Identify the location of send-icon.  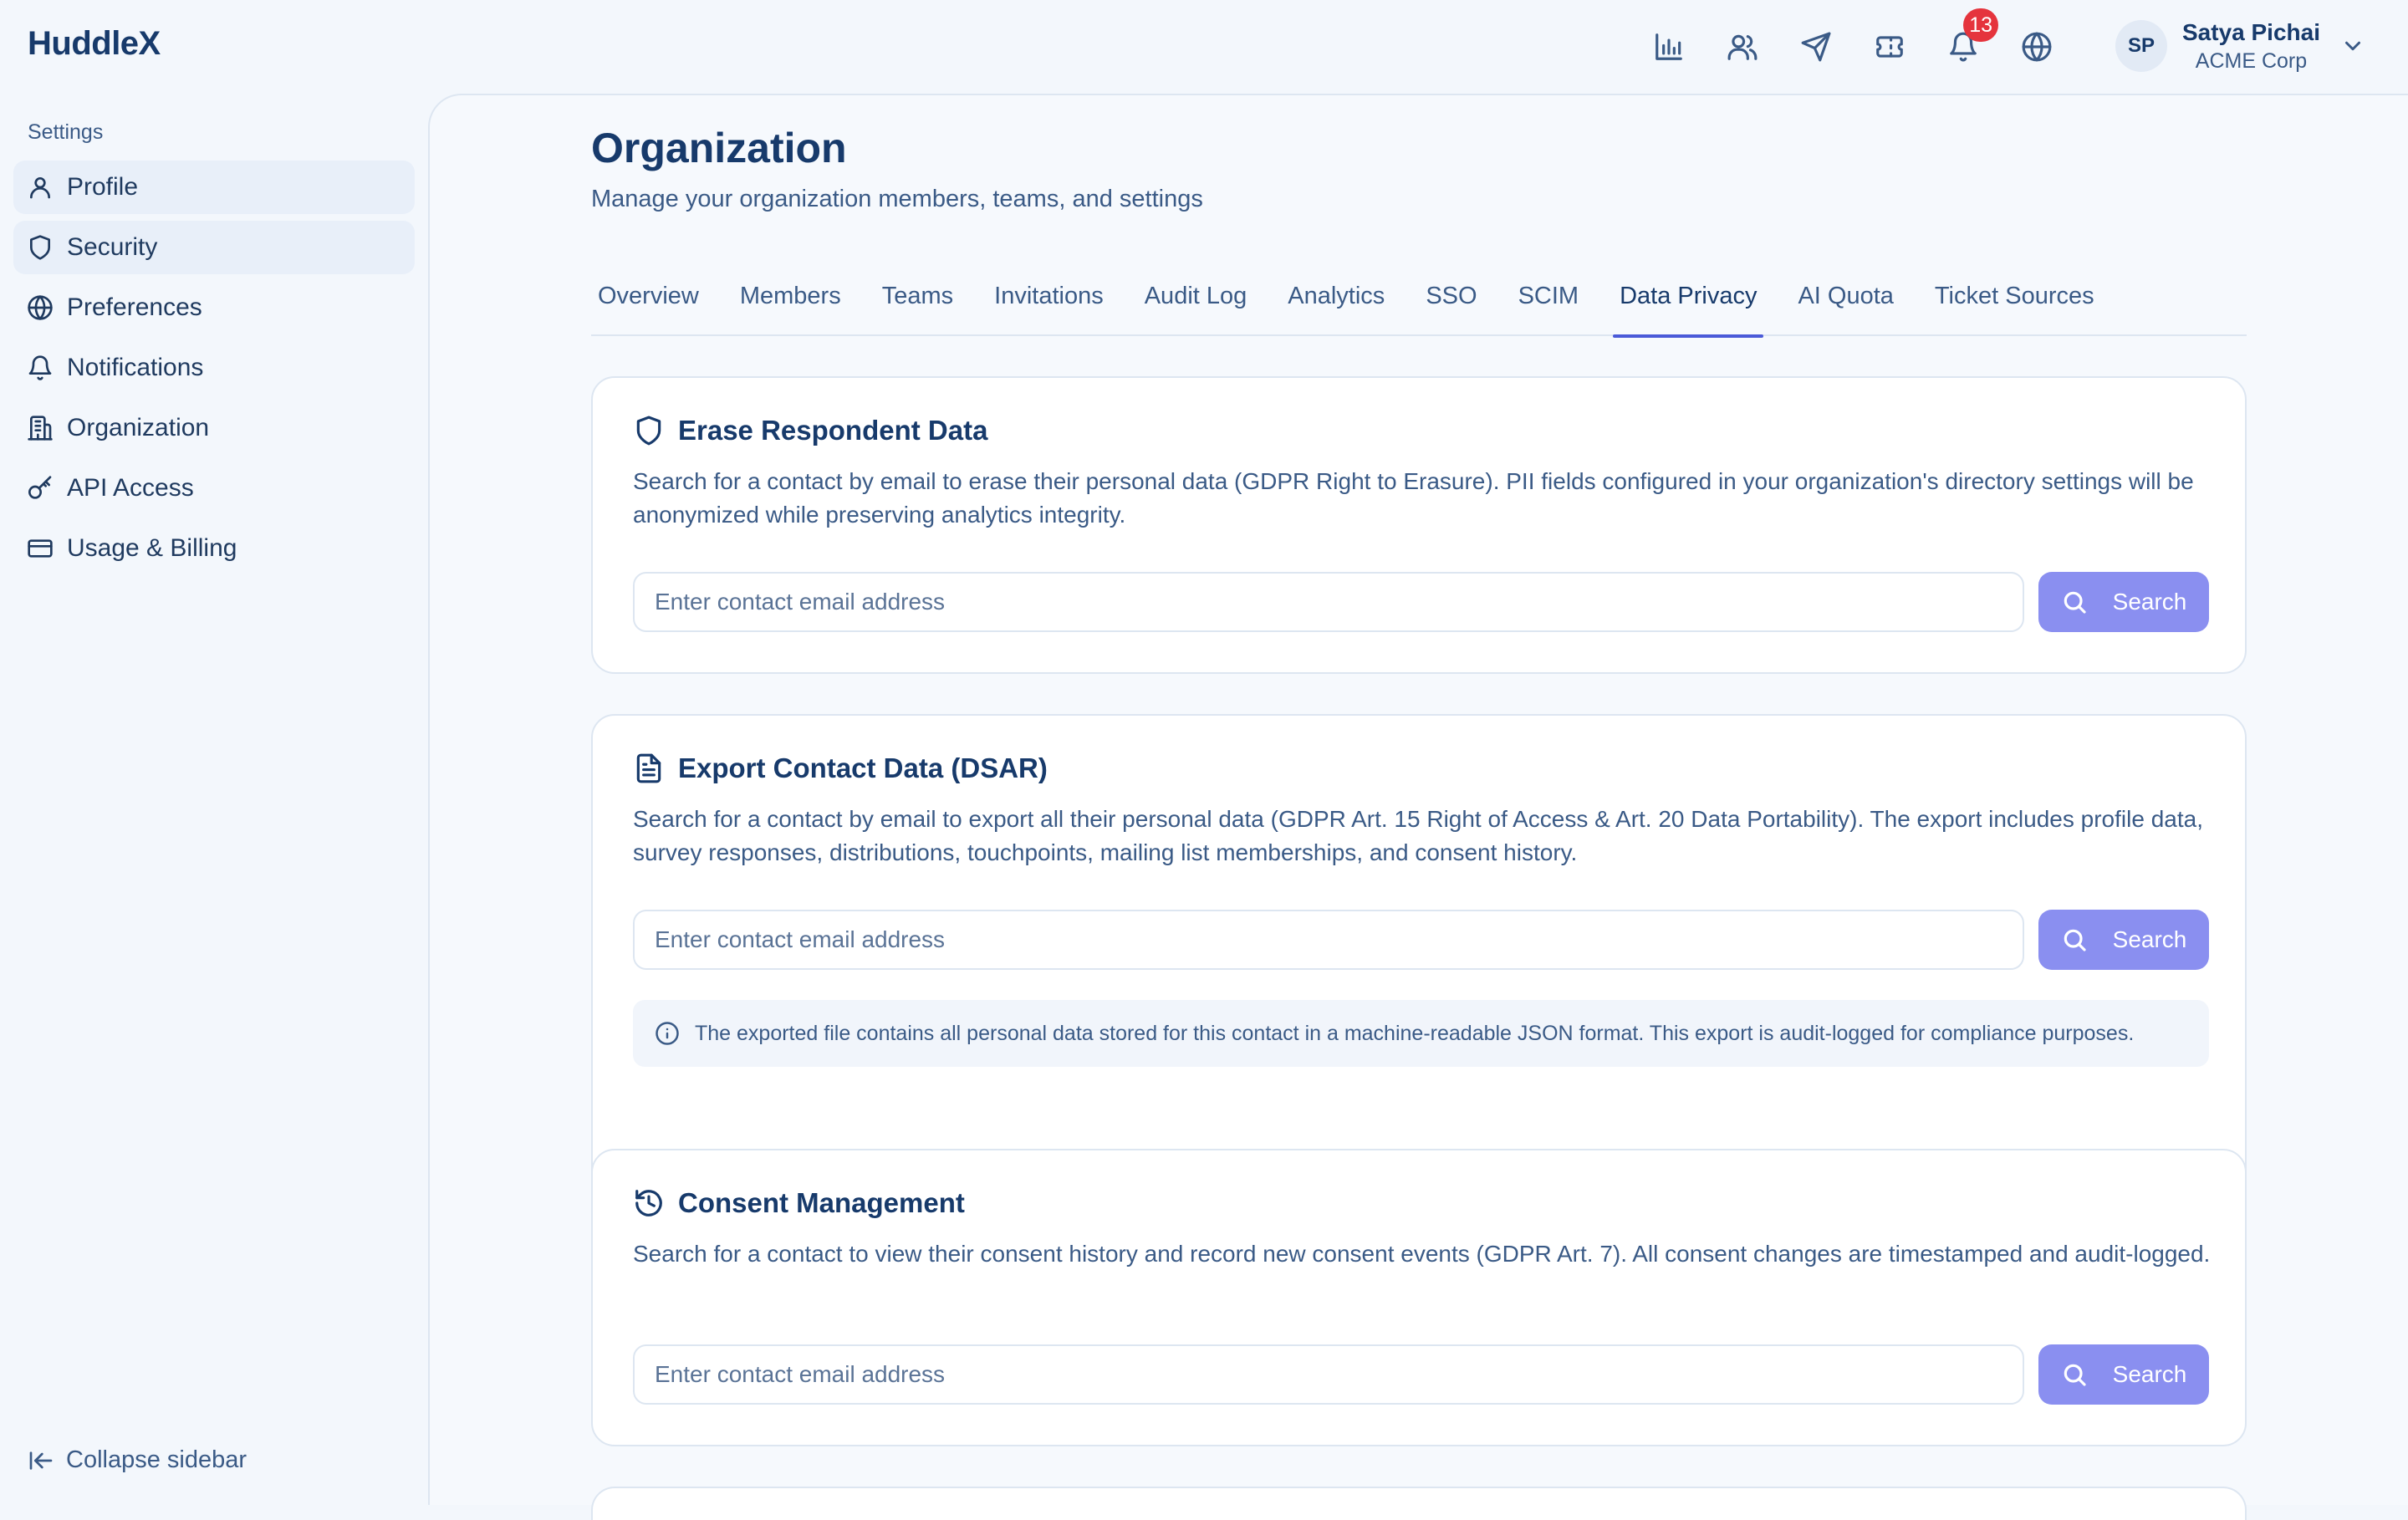
(1816, 47).